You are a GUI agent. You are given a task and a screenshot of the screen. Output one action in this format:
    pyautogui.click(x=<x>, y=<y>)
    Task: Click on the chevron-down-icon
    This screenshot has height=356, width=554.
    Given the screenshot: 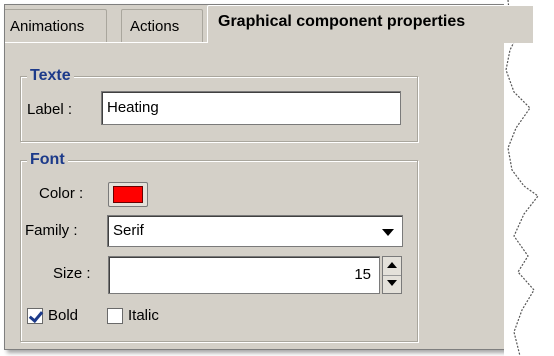 What is the action you would take?
    pyautogui.click(x=388, y=232)
    